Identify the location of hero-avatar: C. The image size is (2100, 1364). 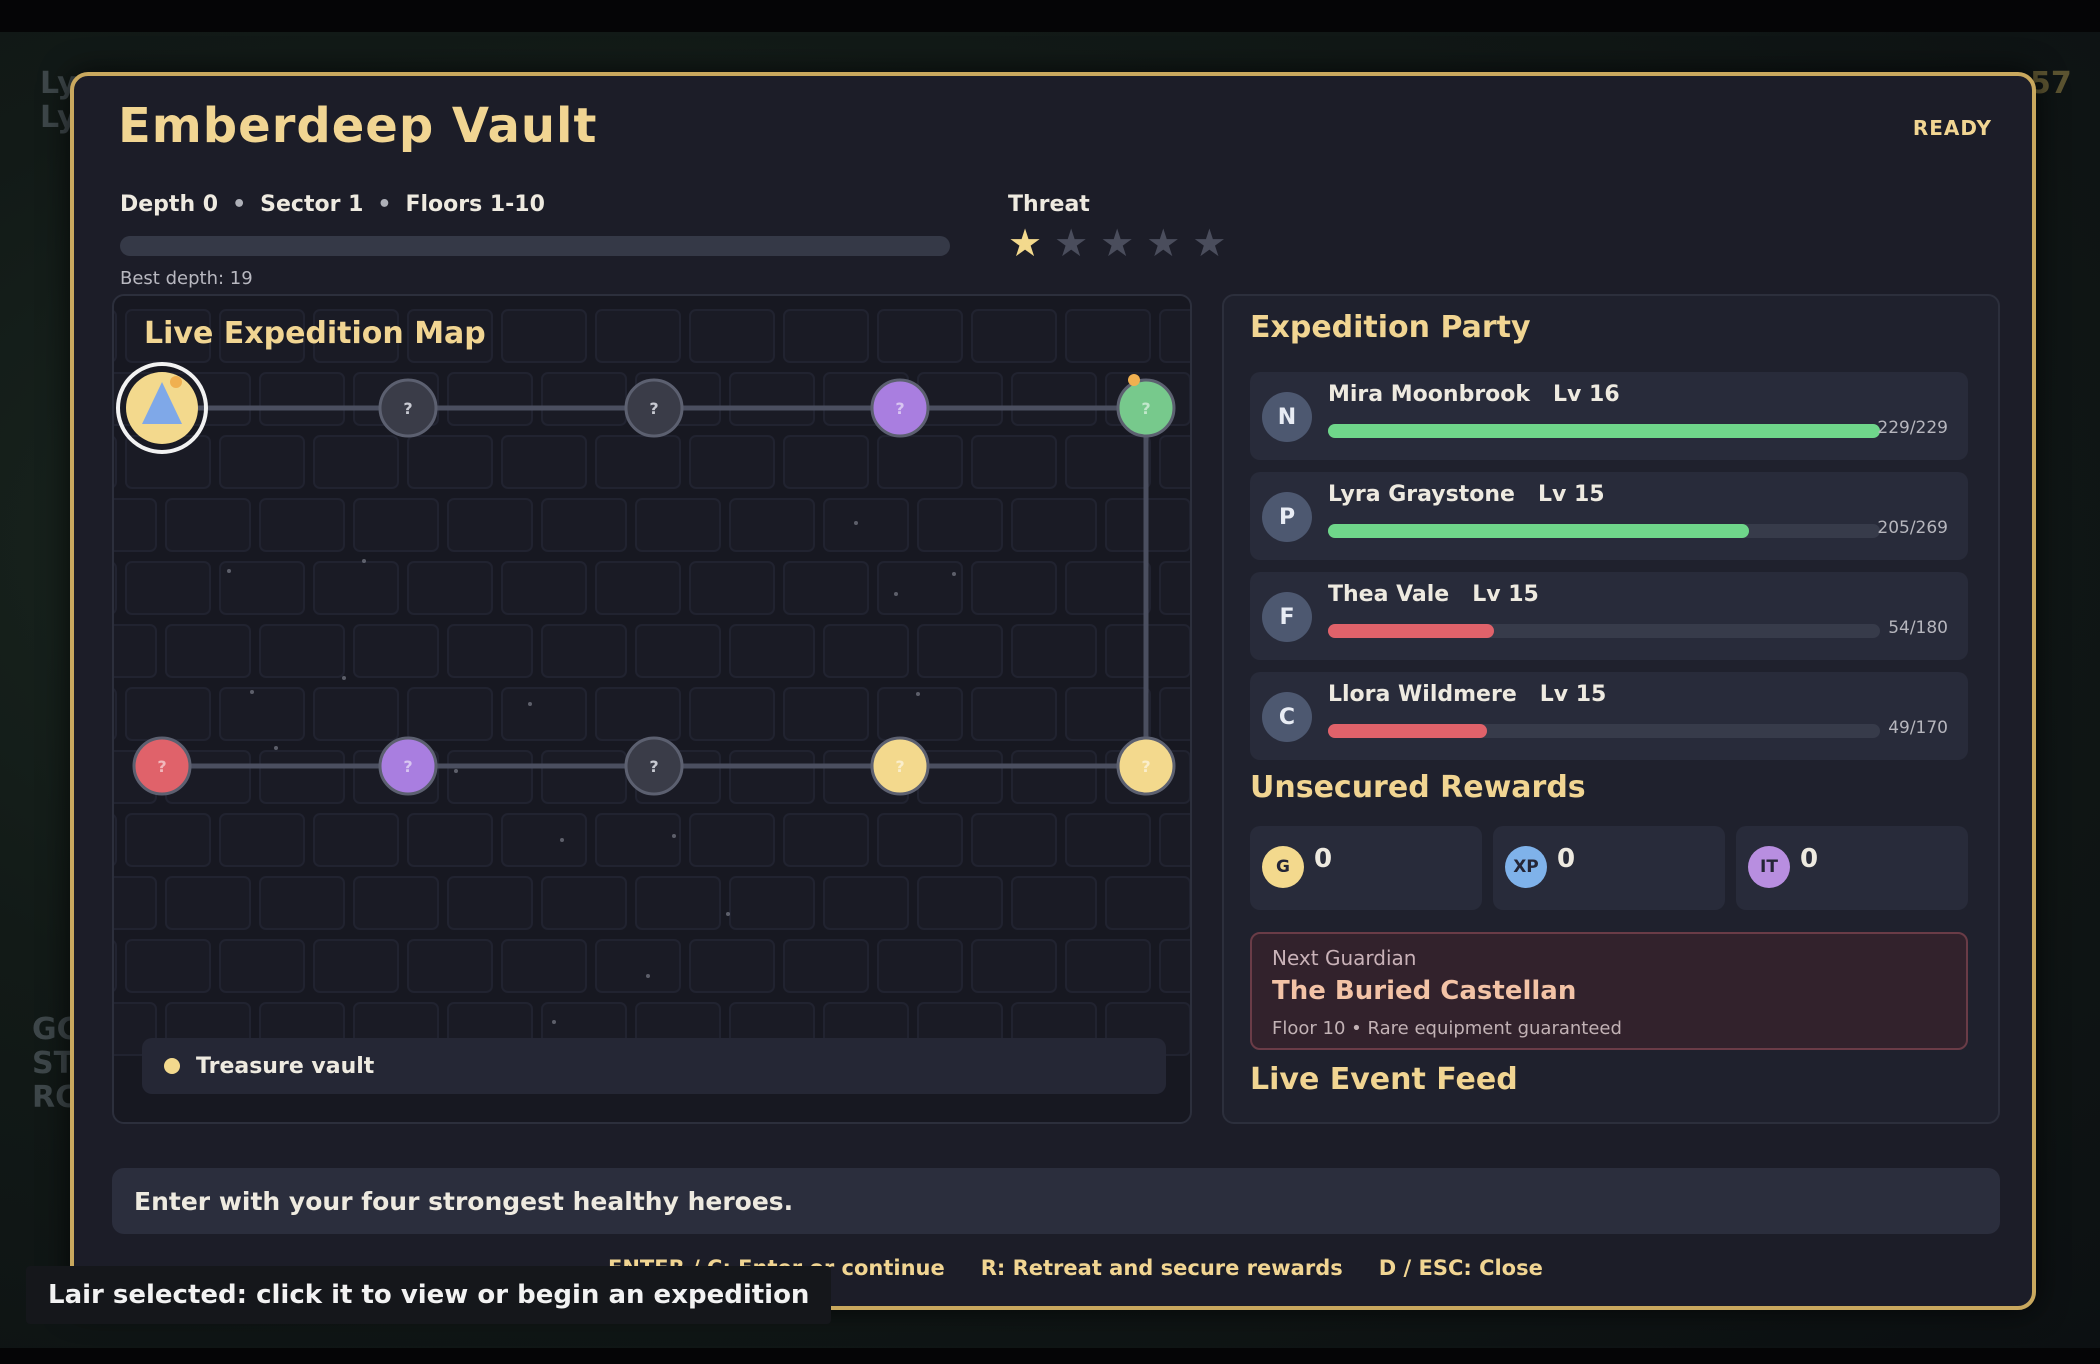
(1287, 717).